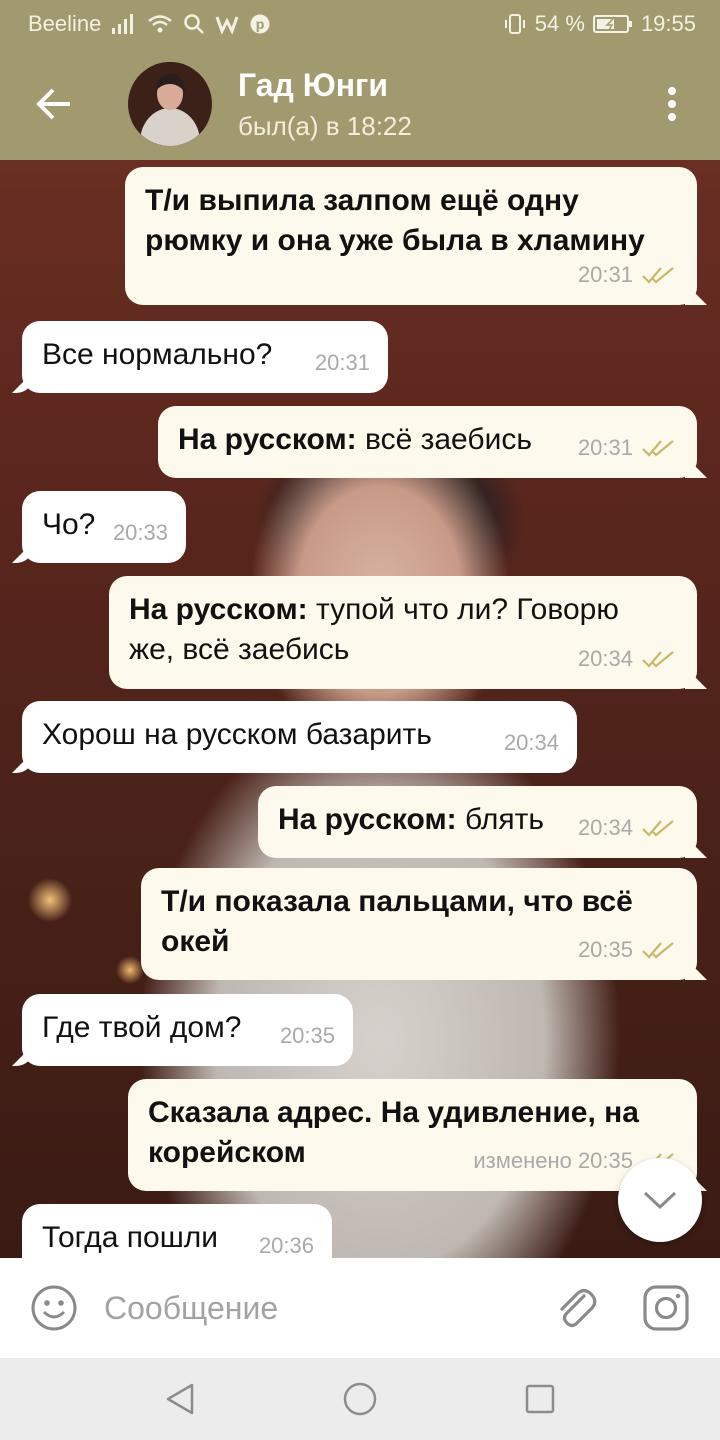  What do you see at coordinates (612, 24) in the screenshot?
I see `battery-icon` at bounding box center [612, 24].